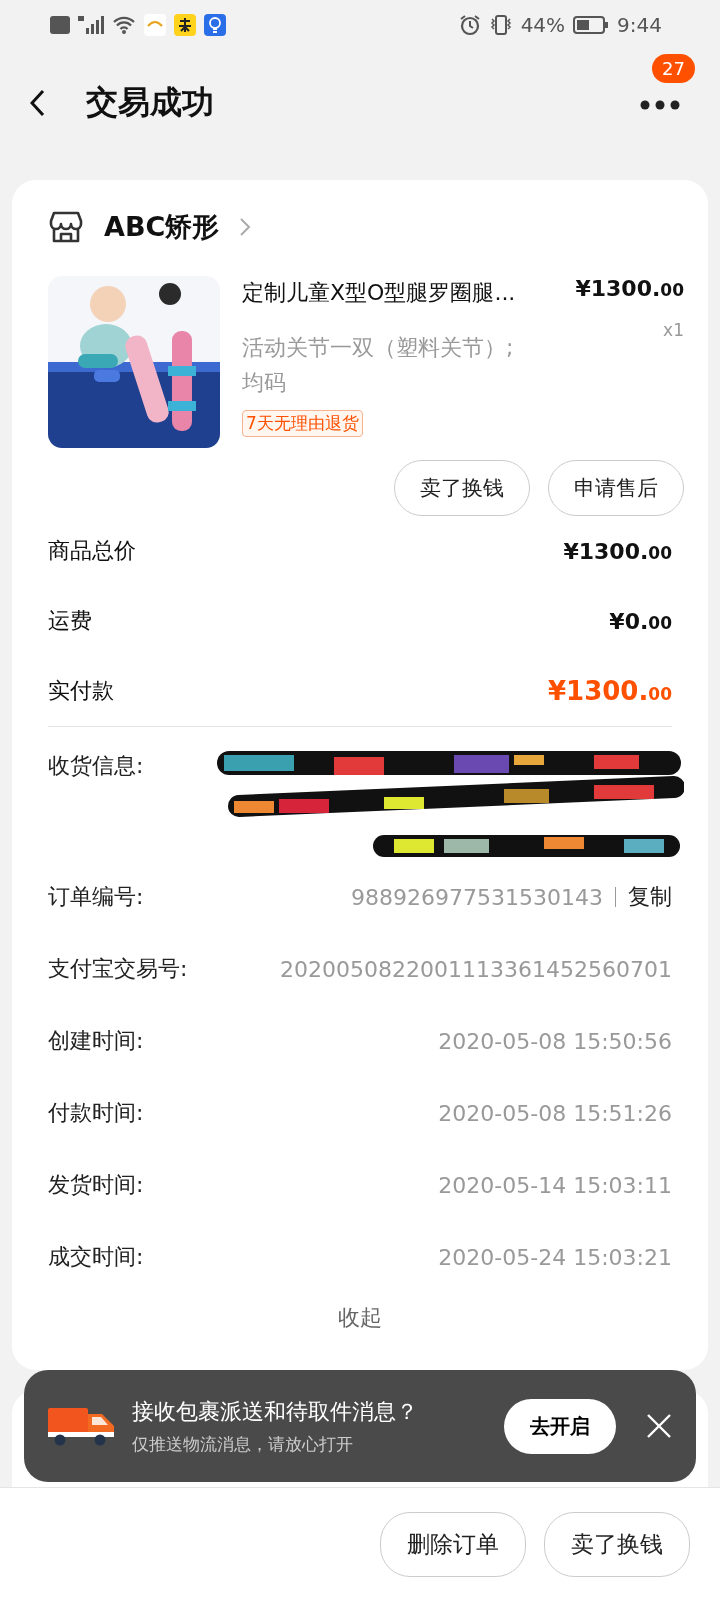  Describe the element at coordinates (555, 1257) in the screenshot. I see `detail-value: 2020-05-24 15:03:21` at that location.